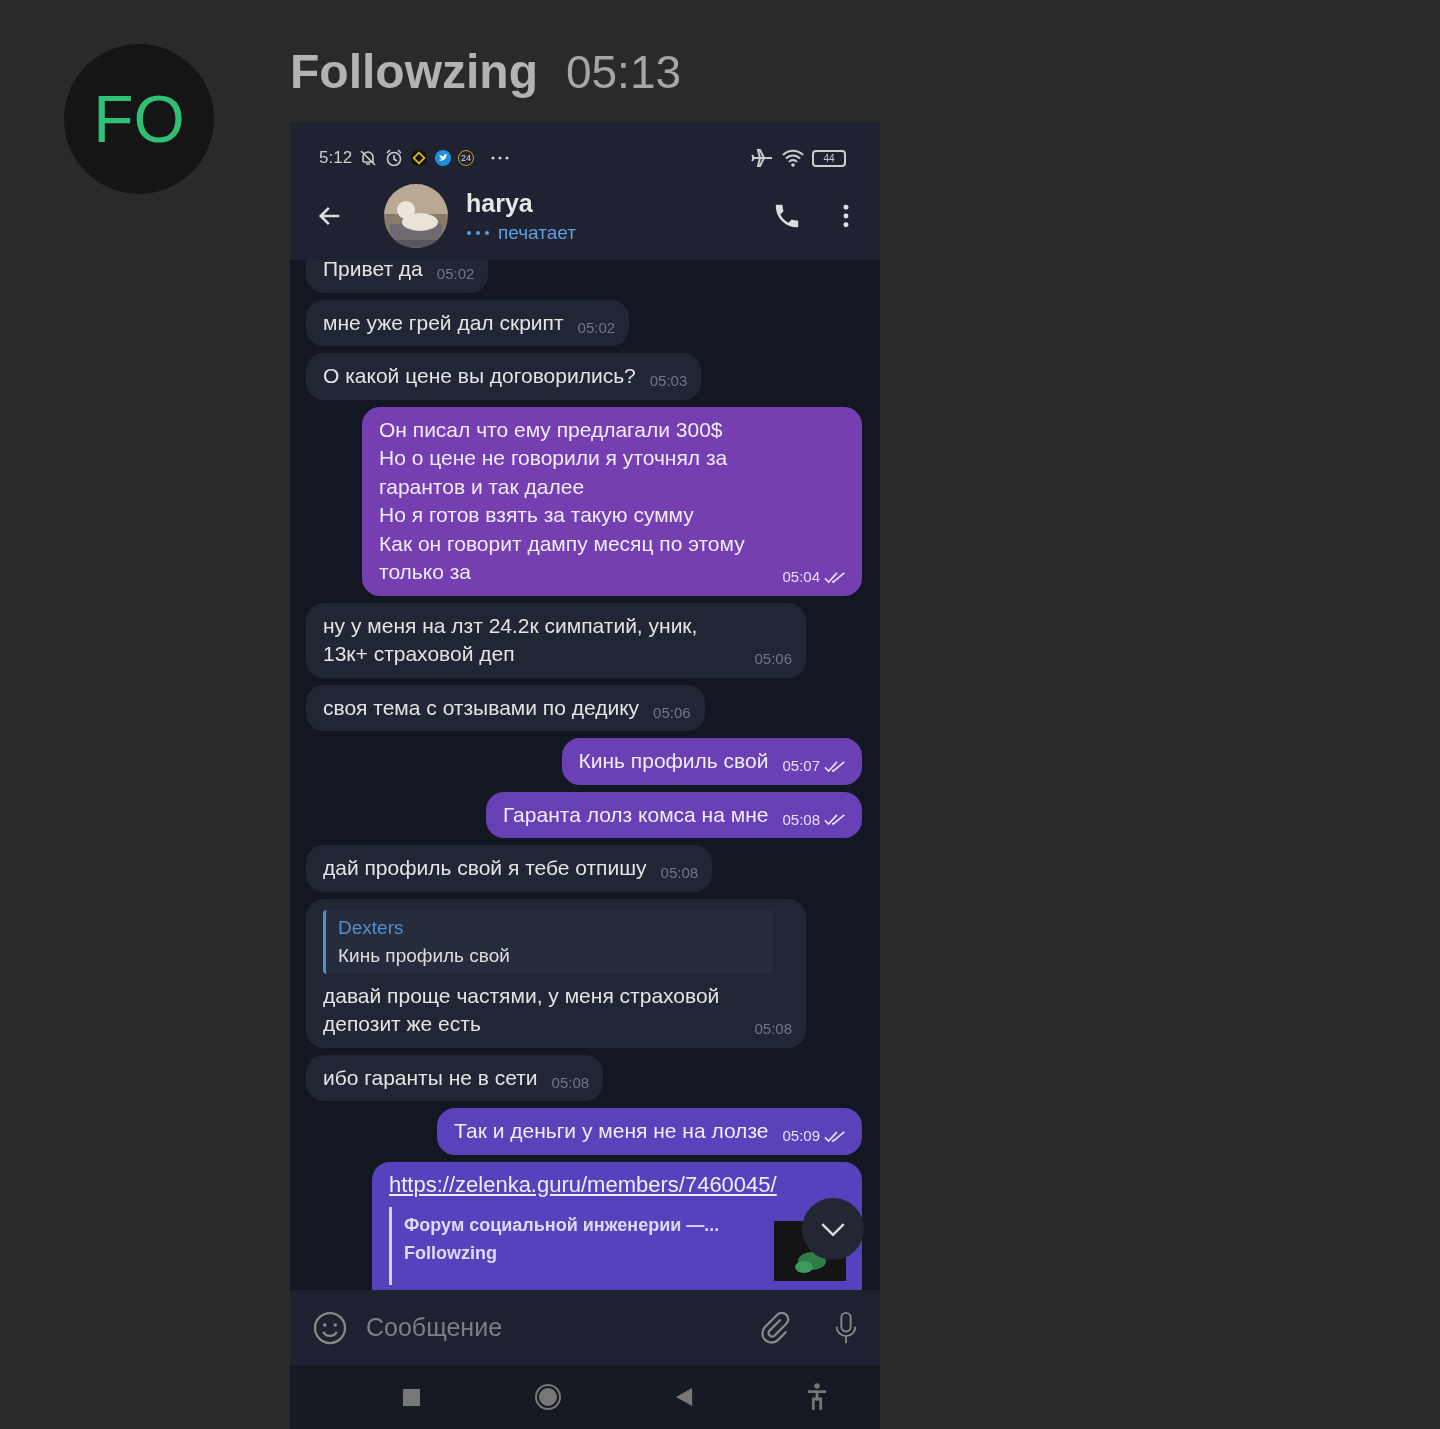 This screenshot has height=1429, width=1440. I want to click on message-link: https://zelenka.guru/members/7460045/, so click(583, 1184).